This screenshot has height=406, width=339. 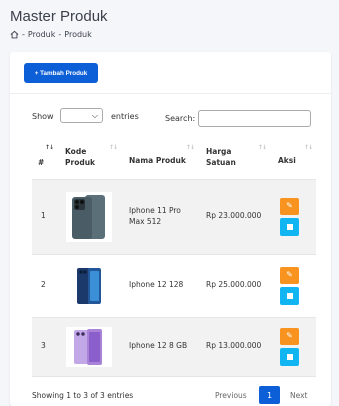 I want to click on iphone-11-pro-icon, so click(x=88, y=216).